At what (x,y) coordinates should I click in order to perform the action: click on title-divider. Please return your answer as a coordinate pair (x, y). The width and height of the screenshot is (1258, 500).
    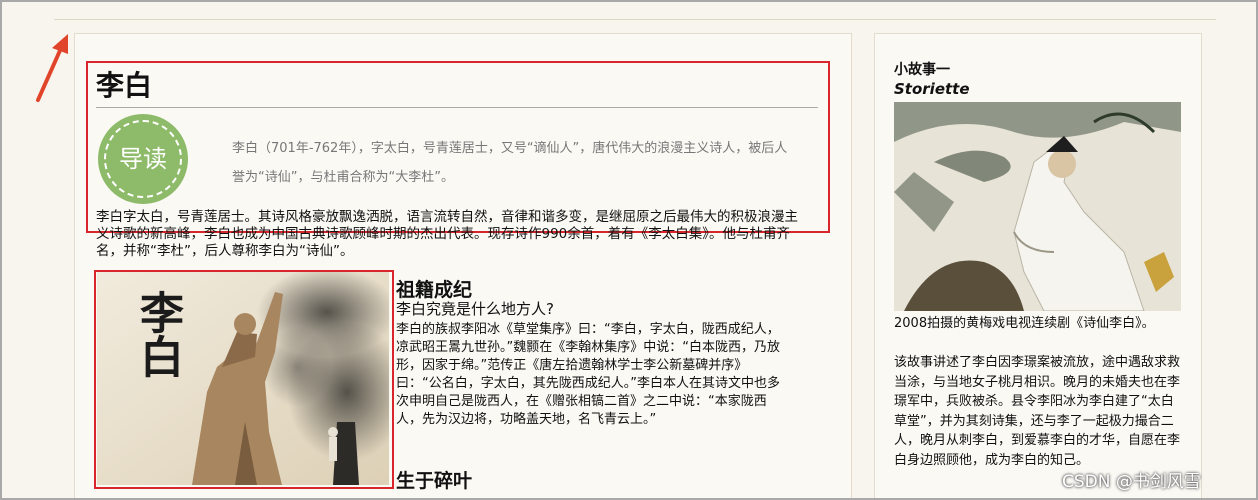
    Looking at the image, I should click on (457, 107).